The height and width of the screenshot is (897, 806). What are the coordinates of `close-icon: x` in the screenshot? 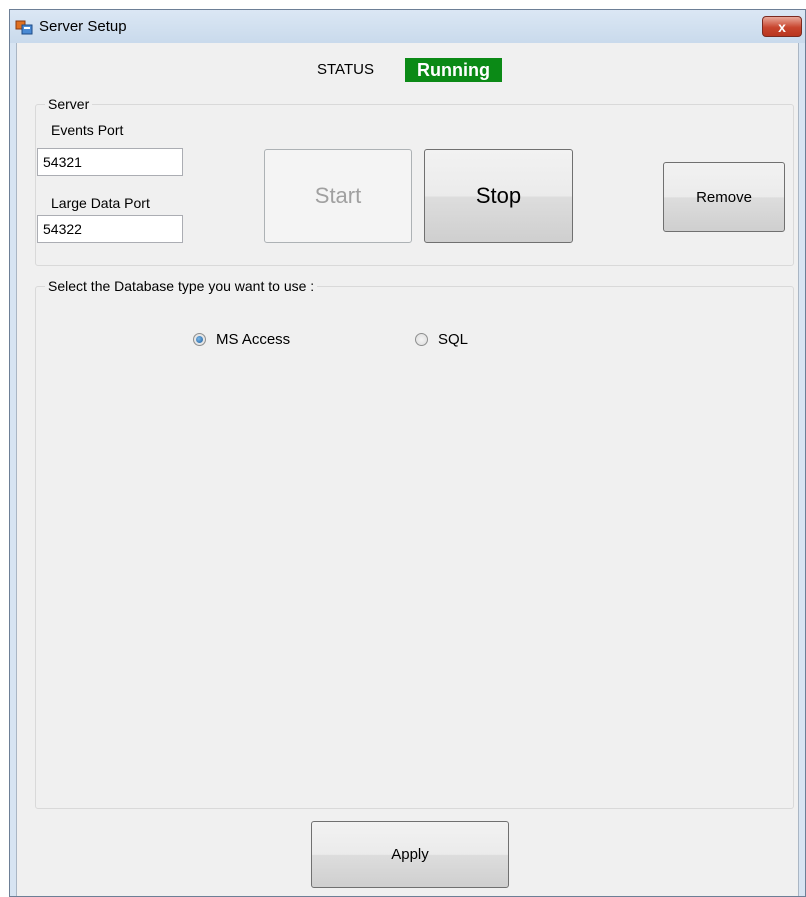 It's located at (782, 26).